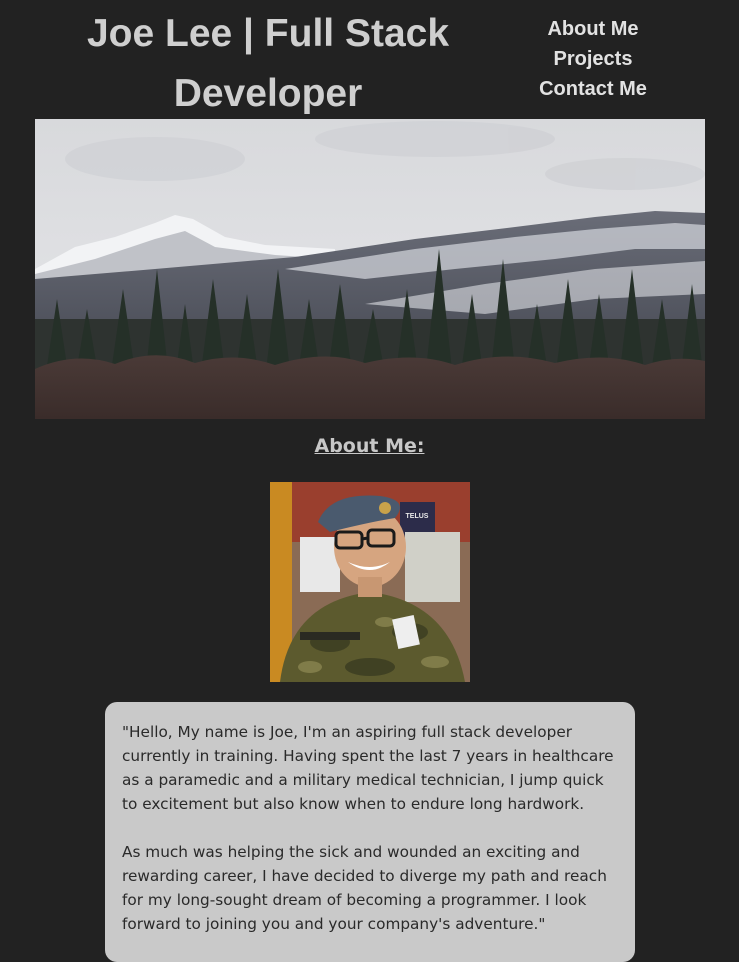 Image resolution: width=739 pixels, height=962 pixels. Describe the element at coordinates (370, 582) in the screenshot. I see `profile-photo: TELUS` at that location.